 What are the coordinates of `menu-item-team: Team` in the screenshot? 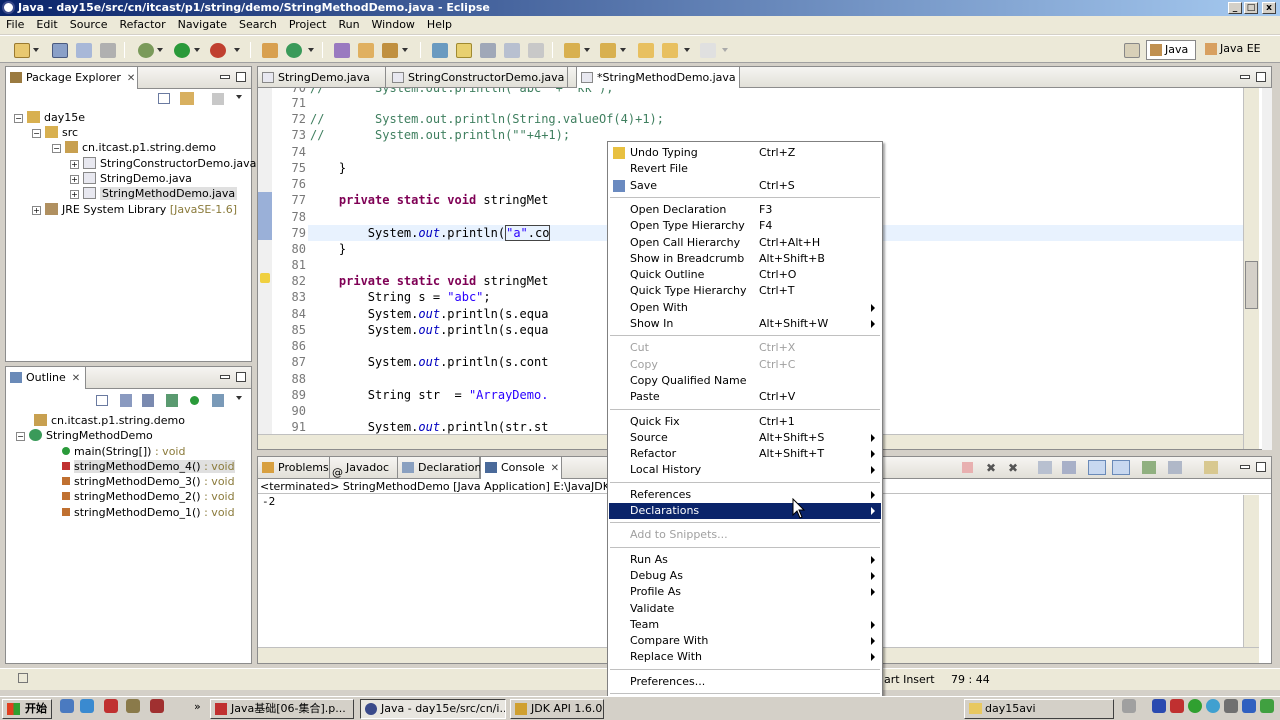 It's located at (745, 625).